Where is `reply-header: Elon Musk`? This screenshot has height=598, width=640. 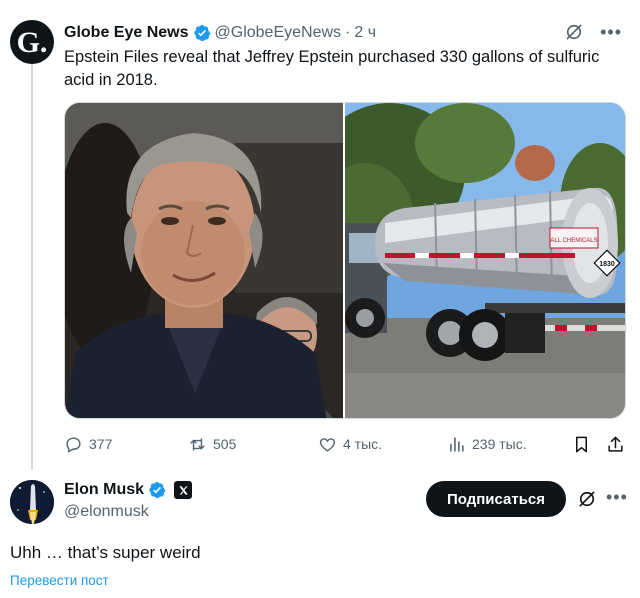
reply-header: Elon Musk is located at coordinates (128, 490).